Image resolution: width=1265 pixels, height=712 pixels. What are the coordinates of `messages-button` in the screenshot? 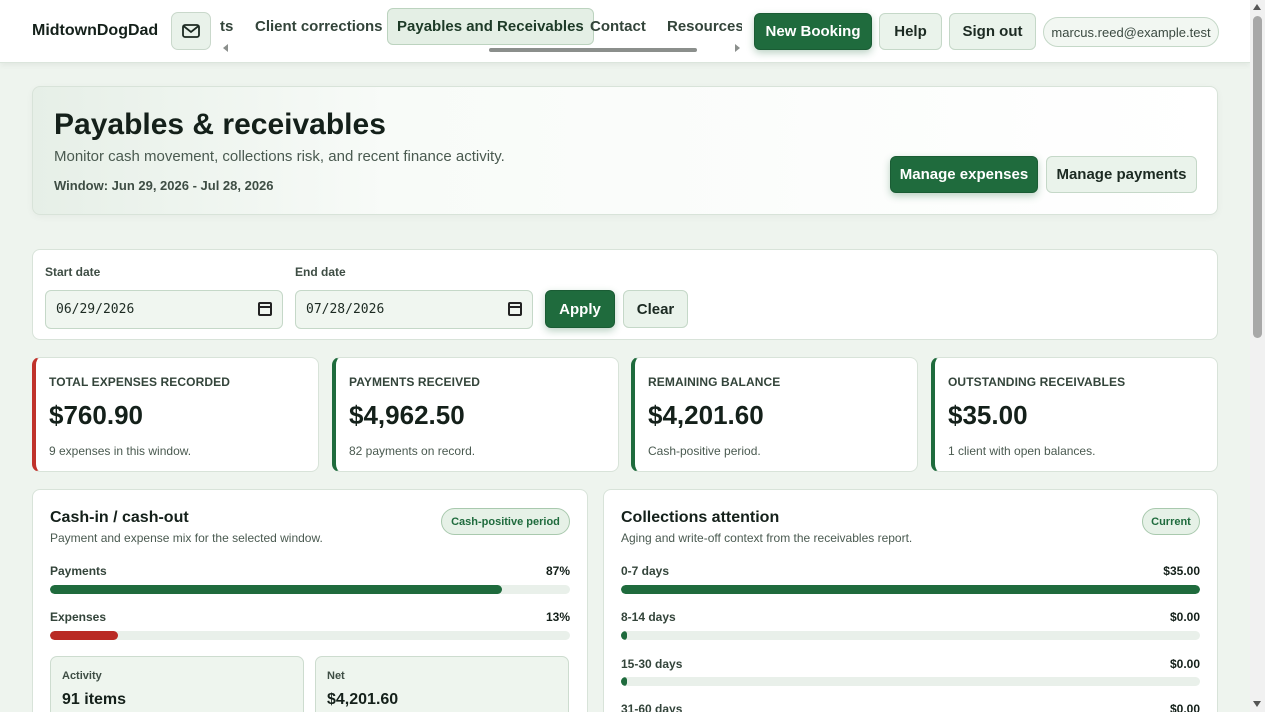 It's located at (191, 31).